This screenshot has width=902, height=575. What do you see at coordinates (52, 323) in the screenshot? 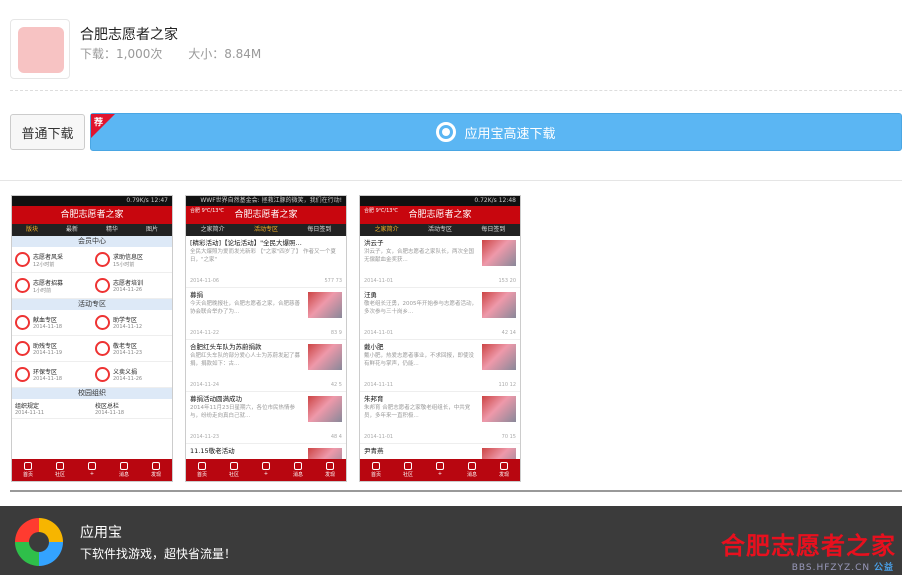
I see `forum-board-item: 献血专区 2014-11-18` at bounding box center [52, 323].